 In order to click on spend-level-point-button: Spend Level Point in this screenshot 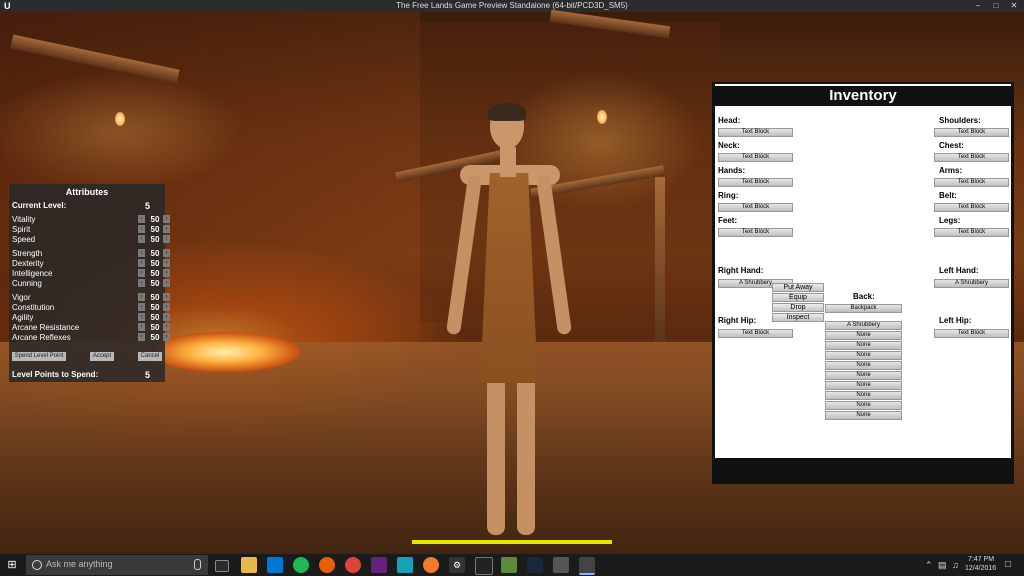, I will do `click(39, 356)`.